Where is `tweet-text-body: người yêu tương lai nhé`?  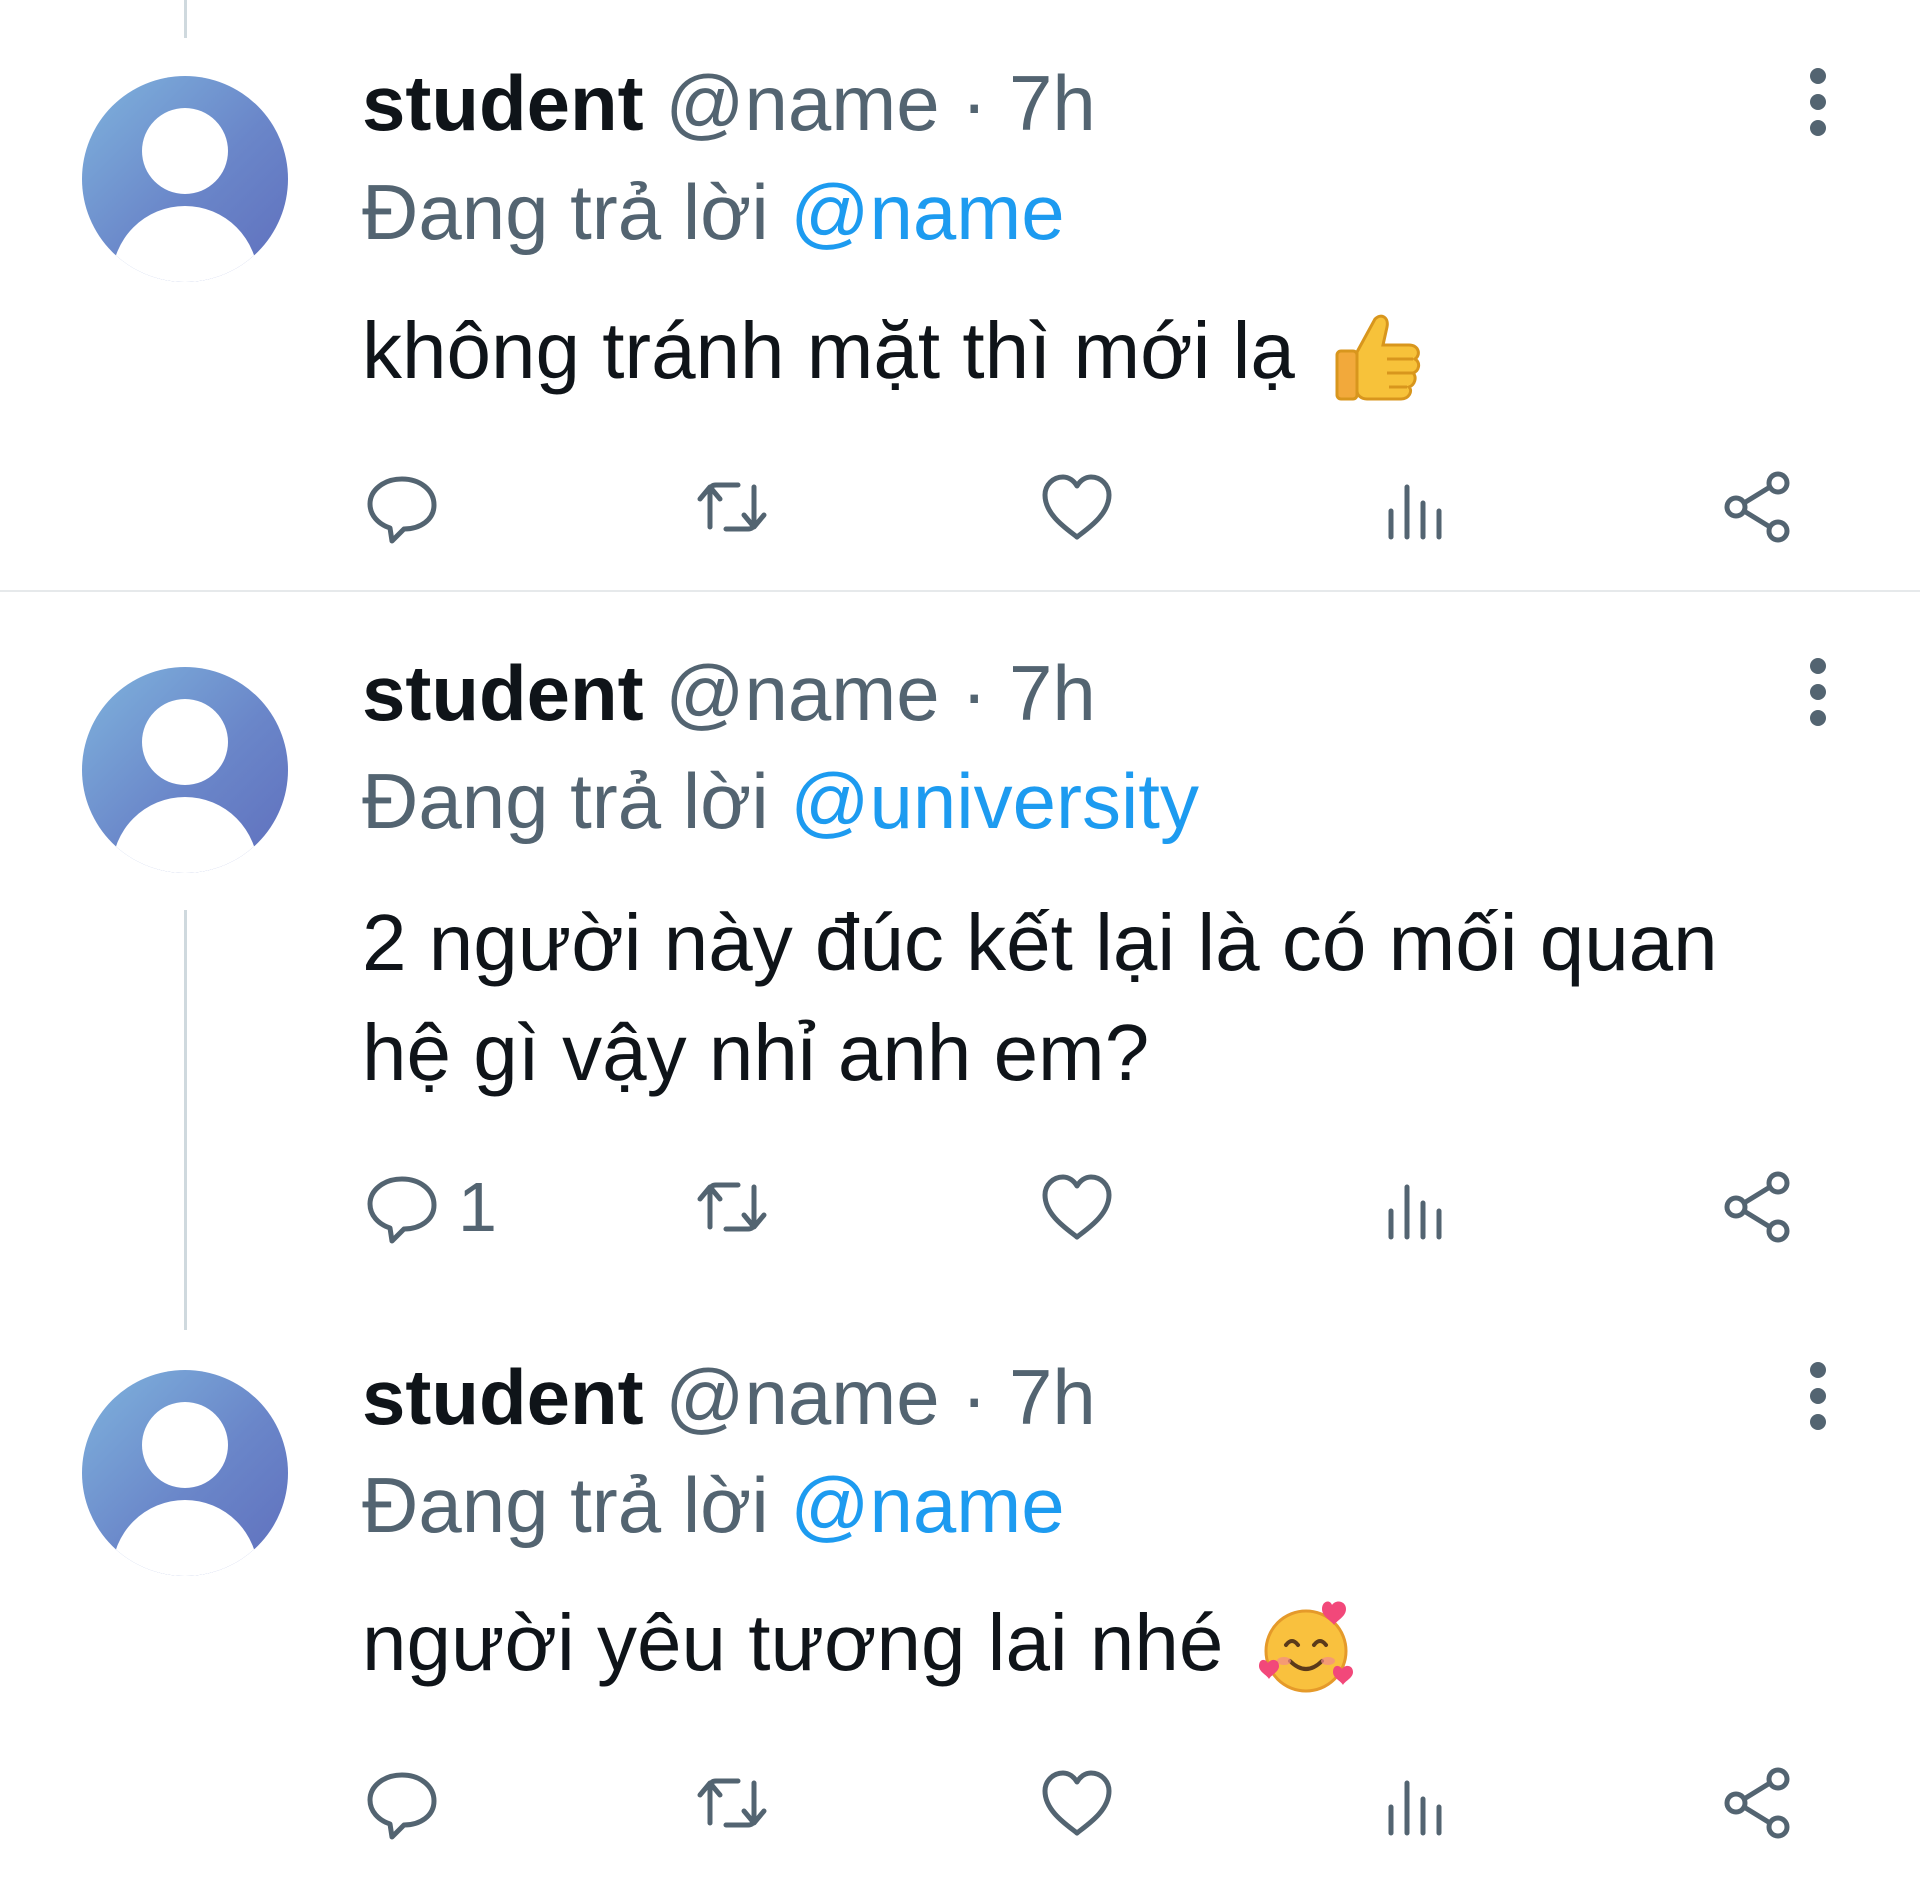
tweet-text-body: người yêu tương lai nhé is located at coordinates (793, 1642).